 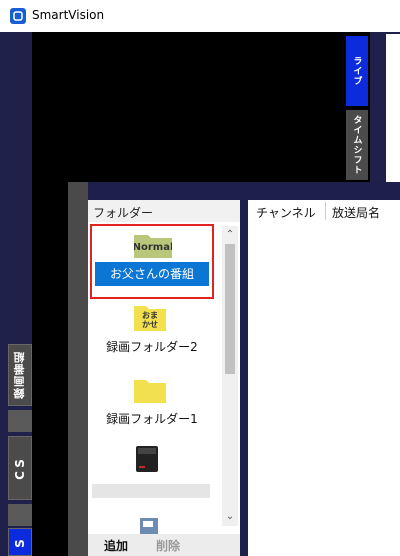 I want to click on tab-recorded-programs: 録画番組, so click(x=20, y=375).